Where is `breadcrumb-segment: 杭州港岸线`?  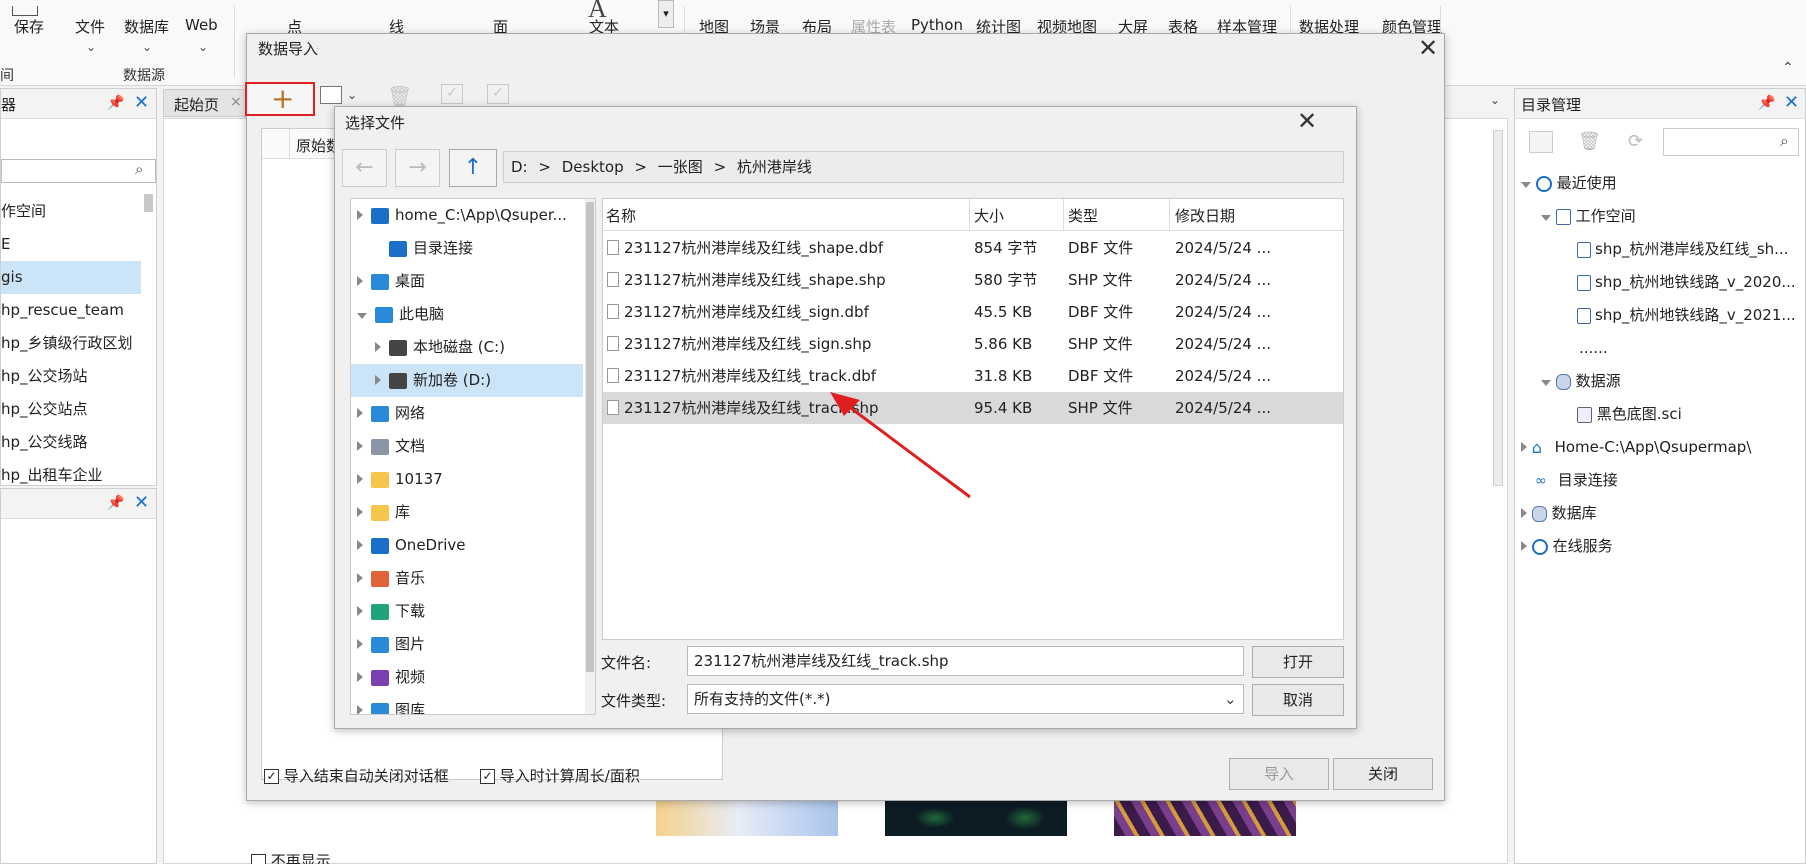
breadcrumb-segment: 杭州港岸线 is located at coordinates (774, 167).